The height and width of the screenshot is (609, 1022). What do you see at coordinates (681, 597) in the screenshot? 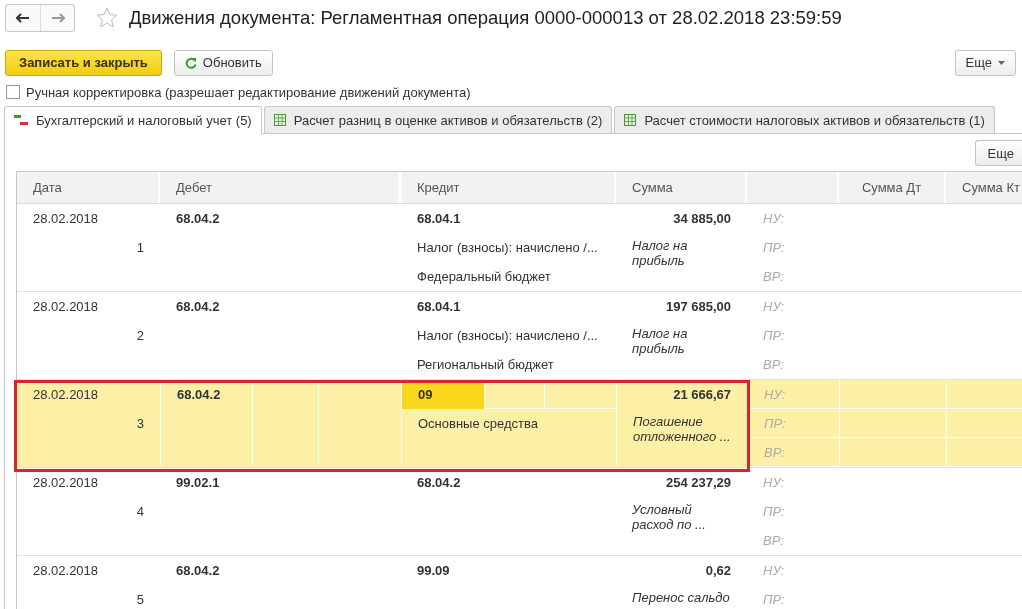
I see `operation-note: Перенос сальдо` at bounding box center [681, 597].